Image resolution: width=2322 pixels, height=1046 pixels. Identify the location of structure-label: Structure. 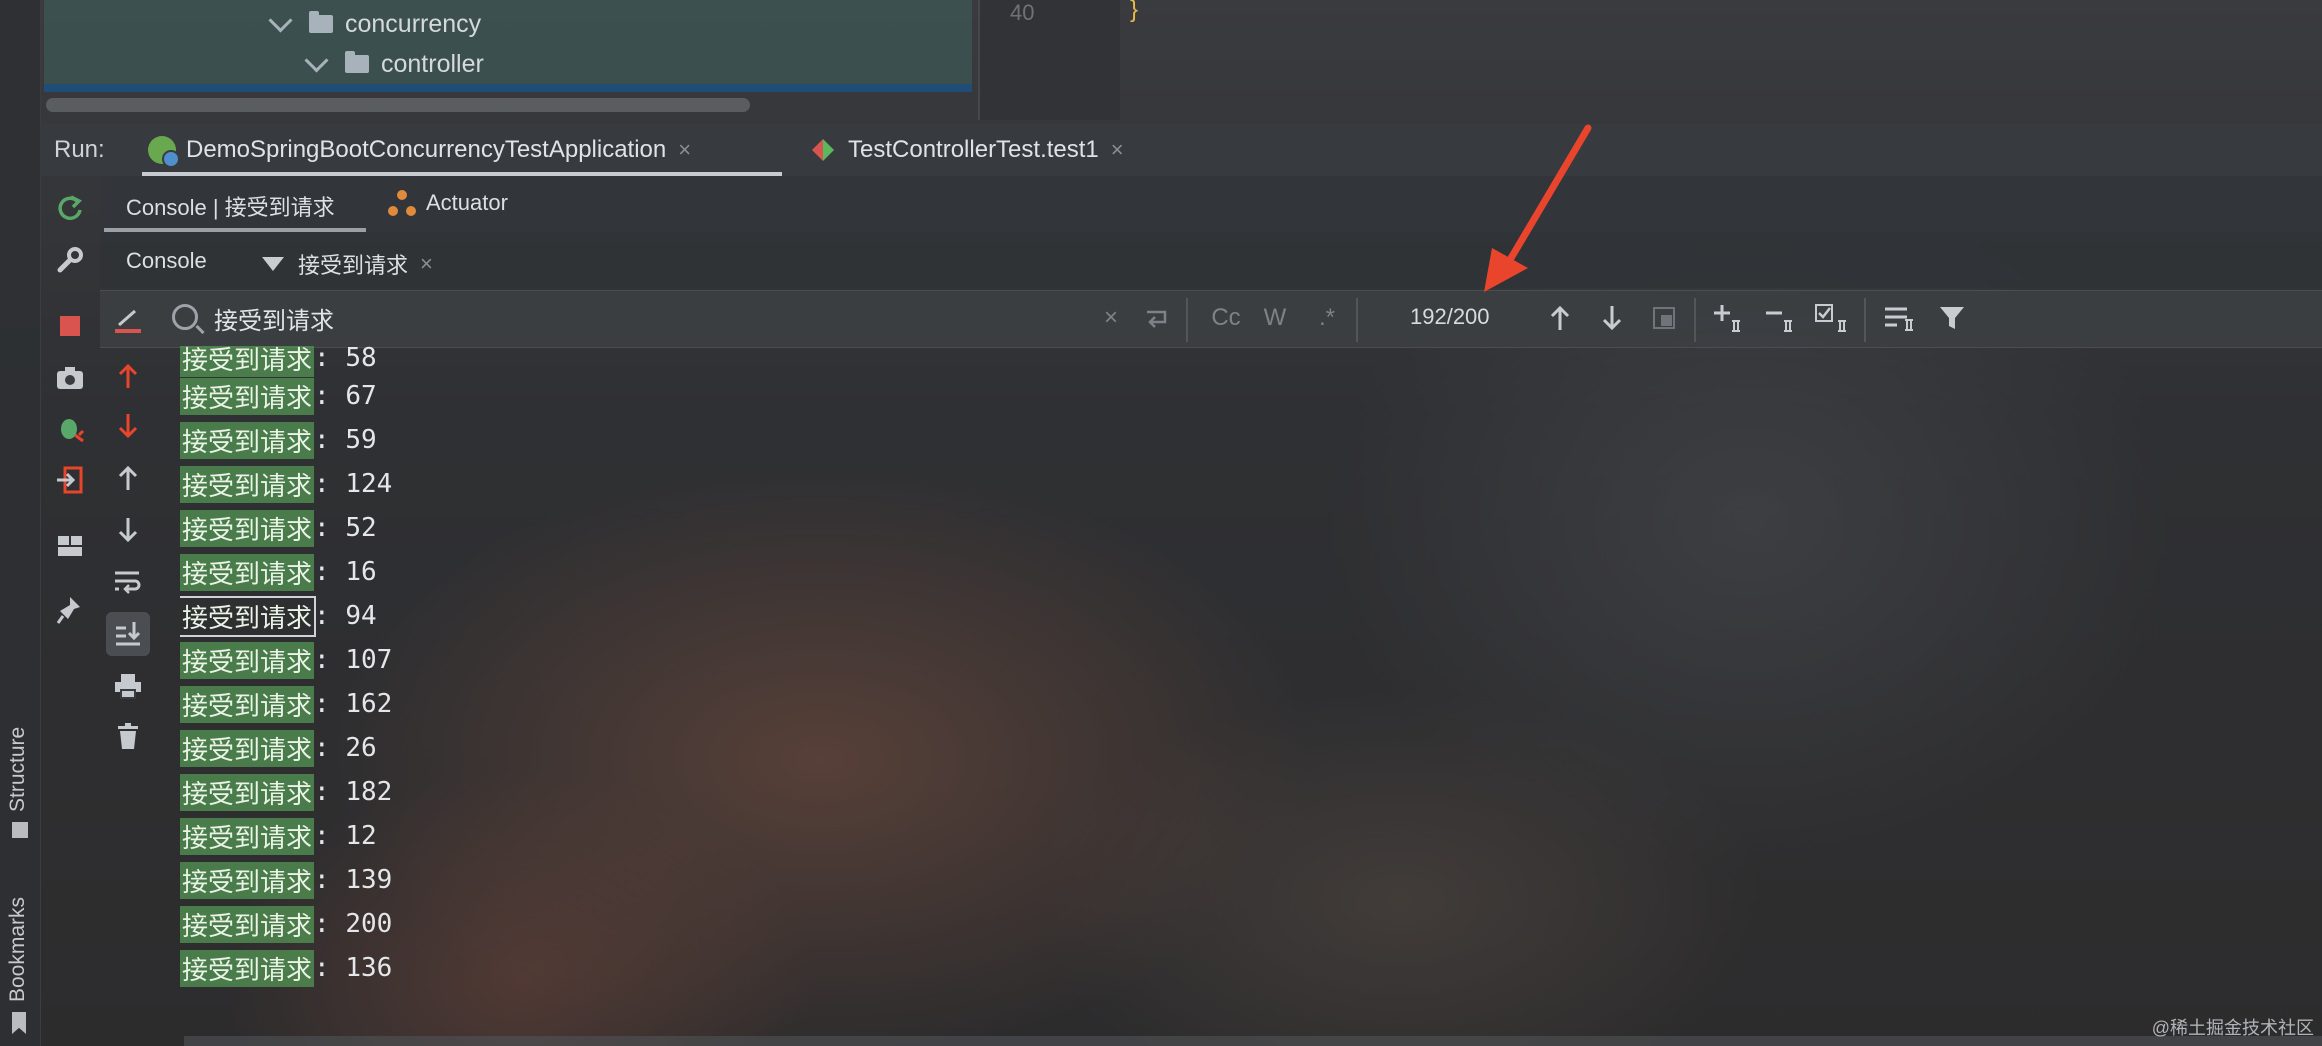
(17, 769).